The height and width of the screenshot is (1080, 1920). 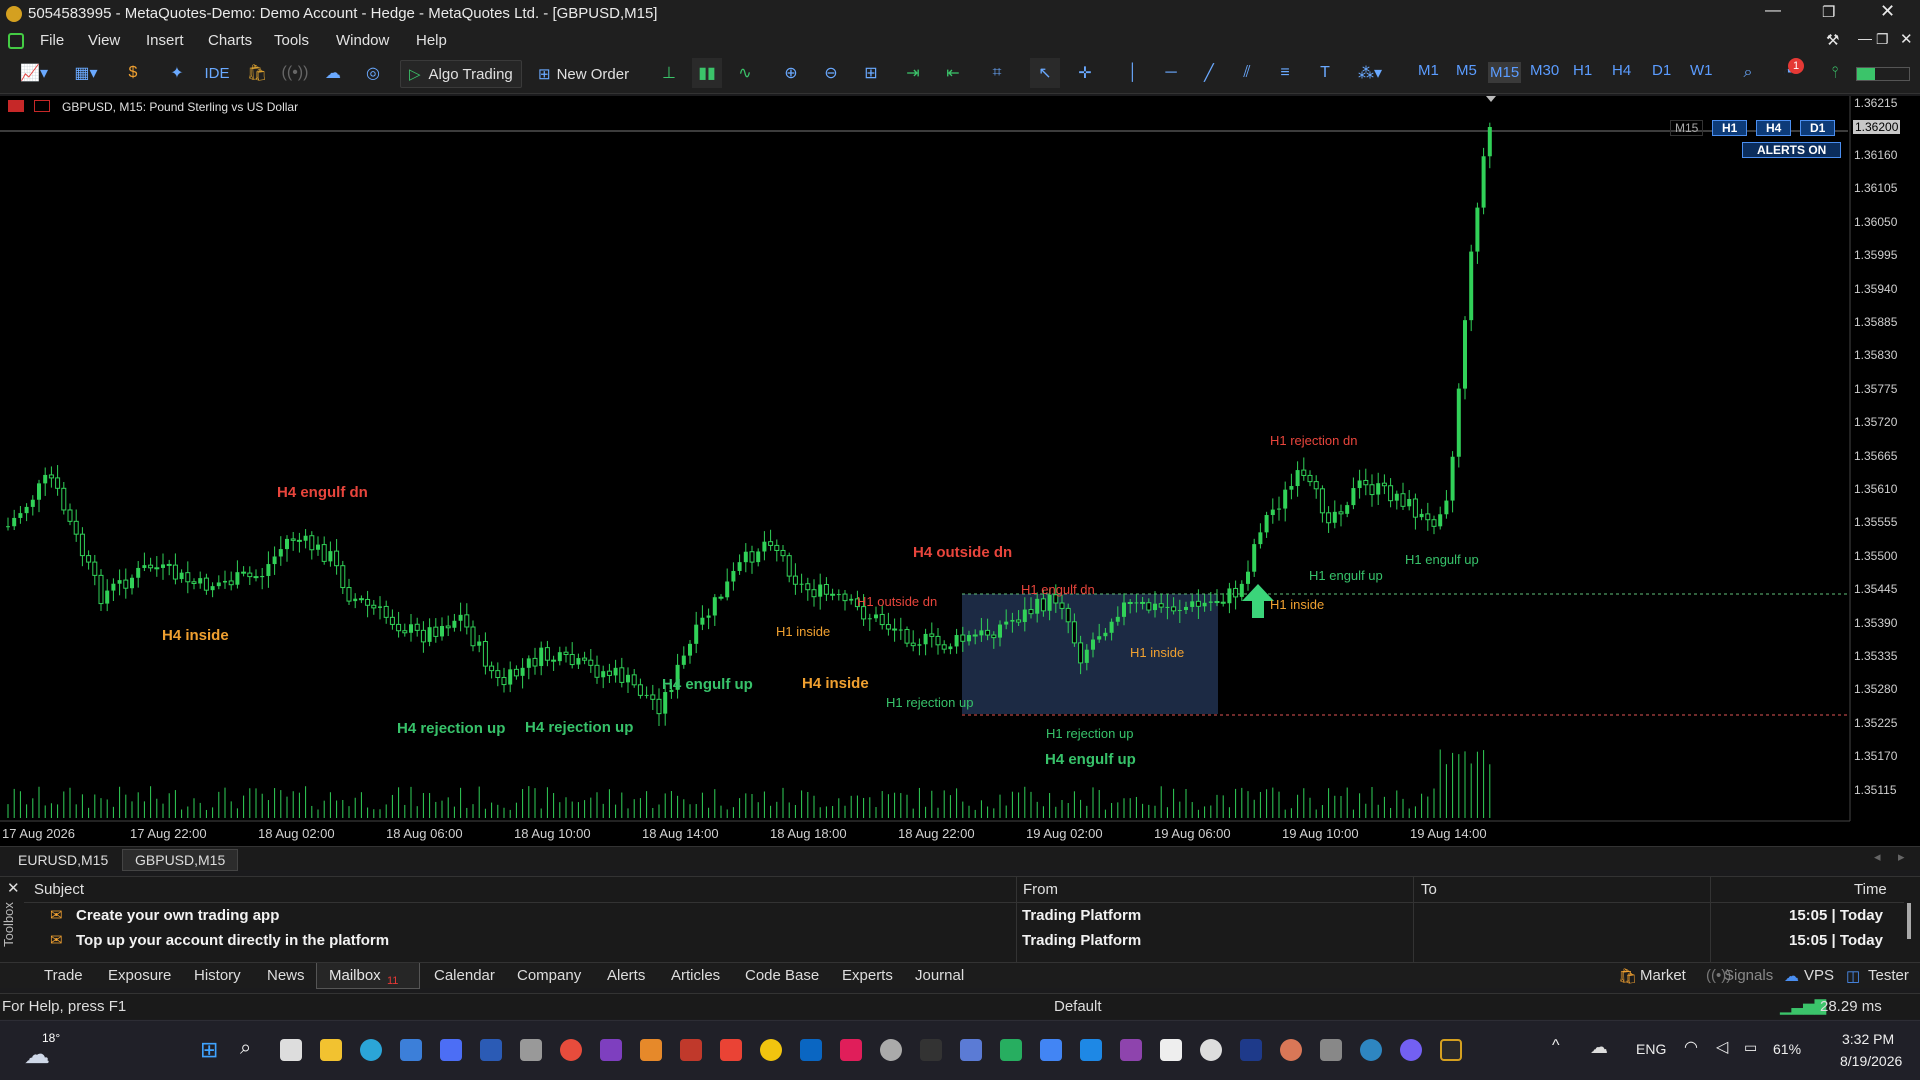 I want to click on chart-type-icon: 📈▾, so click(x=34, y=73).